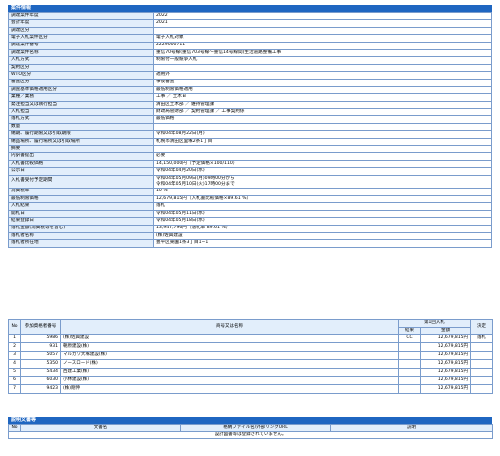 The image size is (500, 456). I want to click on doc-empty-message: 設計図書等は登録されていません。, so click(250, 435).